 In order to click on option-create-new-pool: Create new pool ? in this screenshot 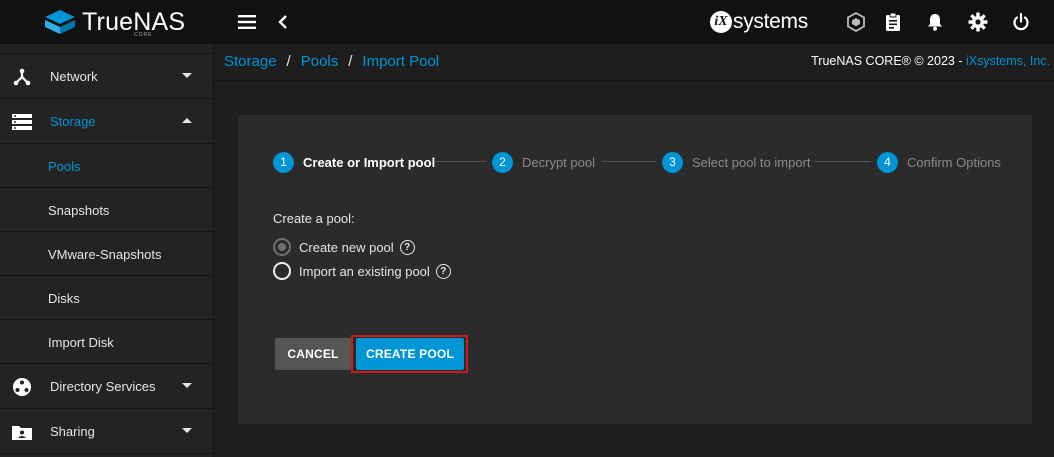, I will do `click(344, 247)`.